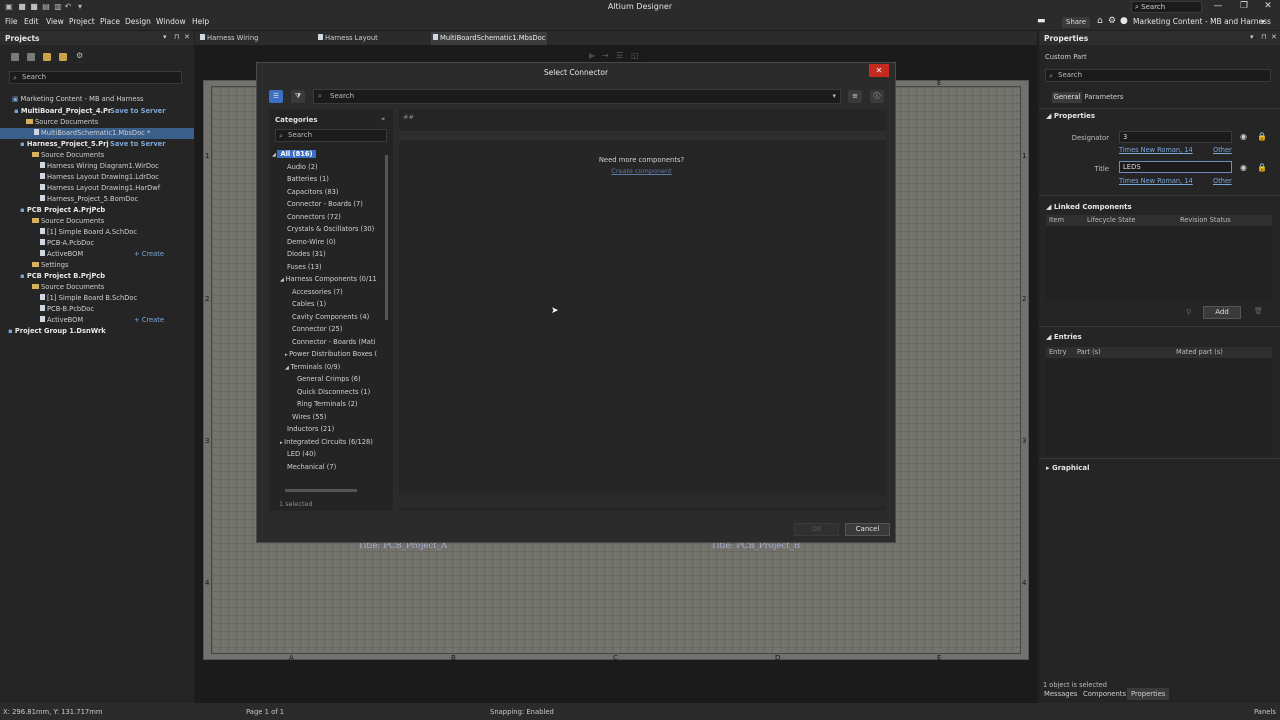  Describe the element at coordinates (97, 276) in the screenshot. I see `project-tree-item: ▪ PCB Project B.PrjPcb` at that location.